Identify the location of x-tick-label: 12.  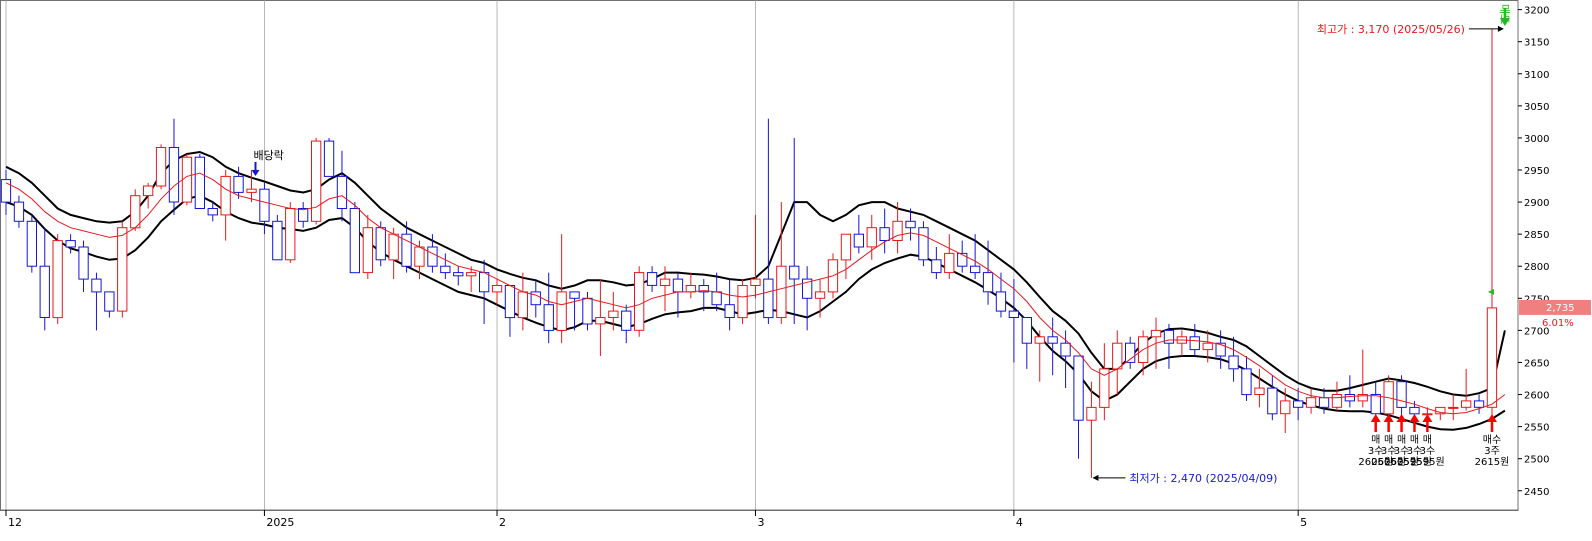
(15, 522).